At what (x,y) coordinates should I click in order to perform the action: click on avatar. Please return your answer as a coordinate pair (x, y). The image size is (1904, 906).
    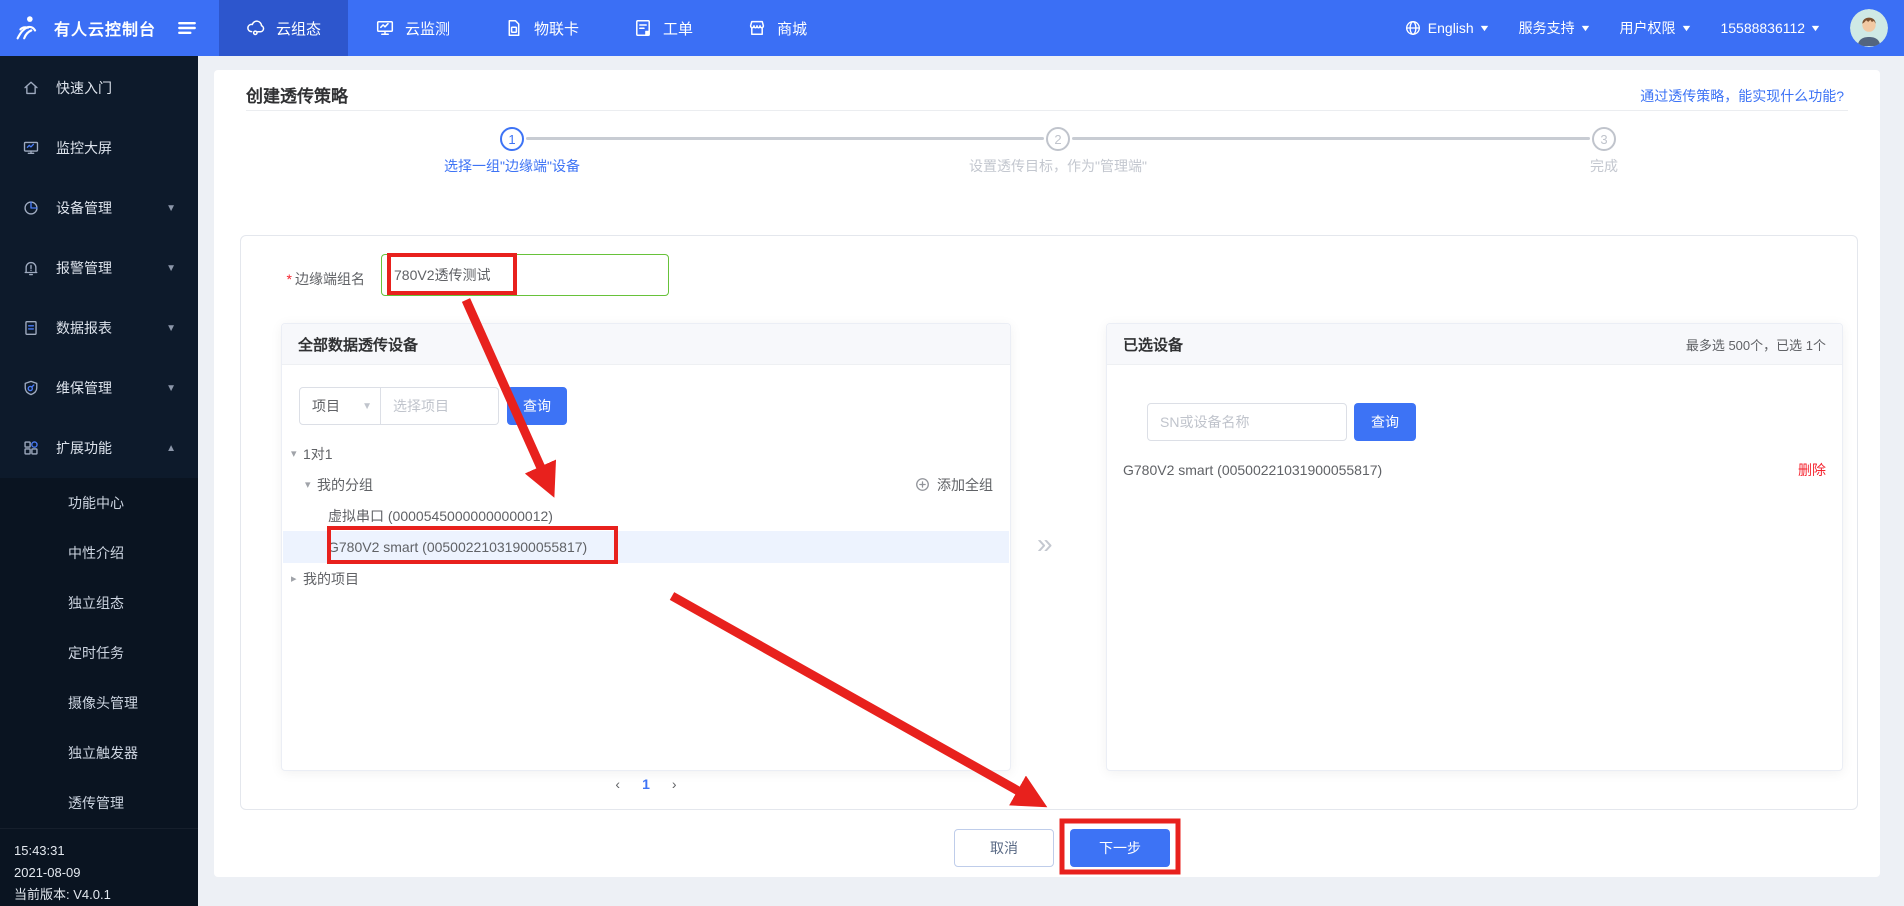
    Looking at the image, I should click on (1869, 28).